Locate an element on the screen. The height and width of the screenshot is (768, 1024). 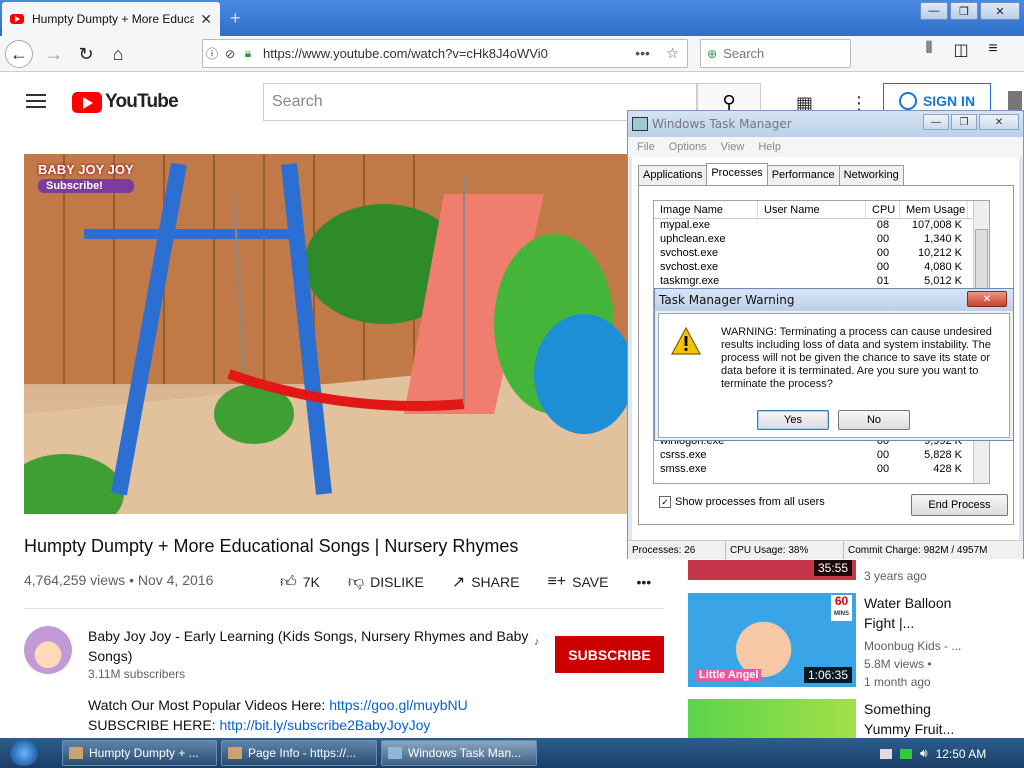
table-row: mypal.exe 08 107,008 K is located at coordinates (821, 226).